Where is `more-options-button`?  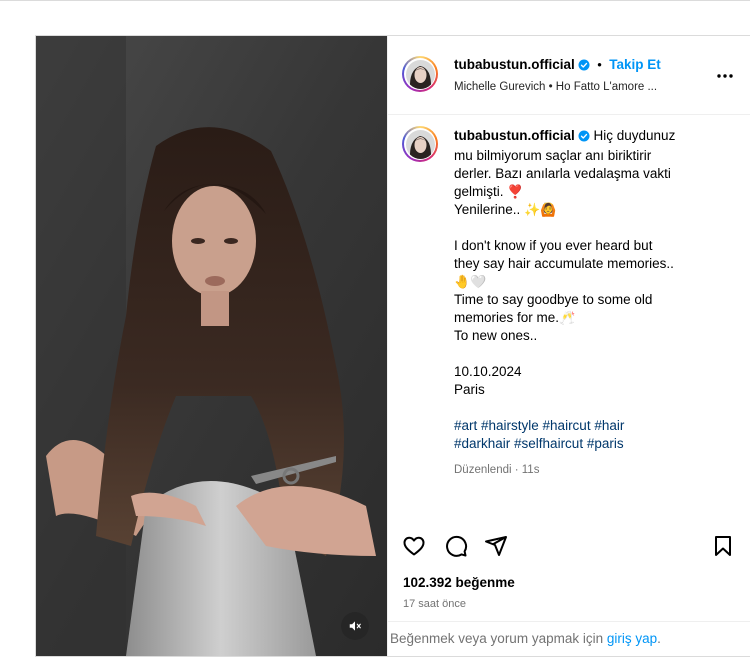
more-options-button is located at coordinates (725, 75).